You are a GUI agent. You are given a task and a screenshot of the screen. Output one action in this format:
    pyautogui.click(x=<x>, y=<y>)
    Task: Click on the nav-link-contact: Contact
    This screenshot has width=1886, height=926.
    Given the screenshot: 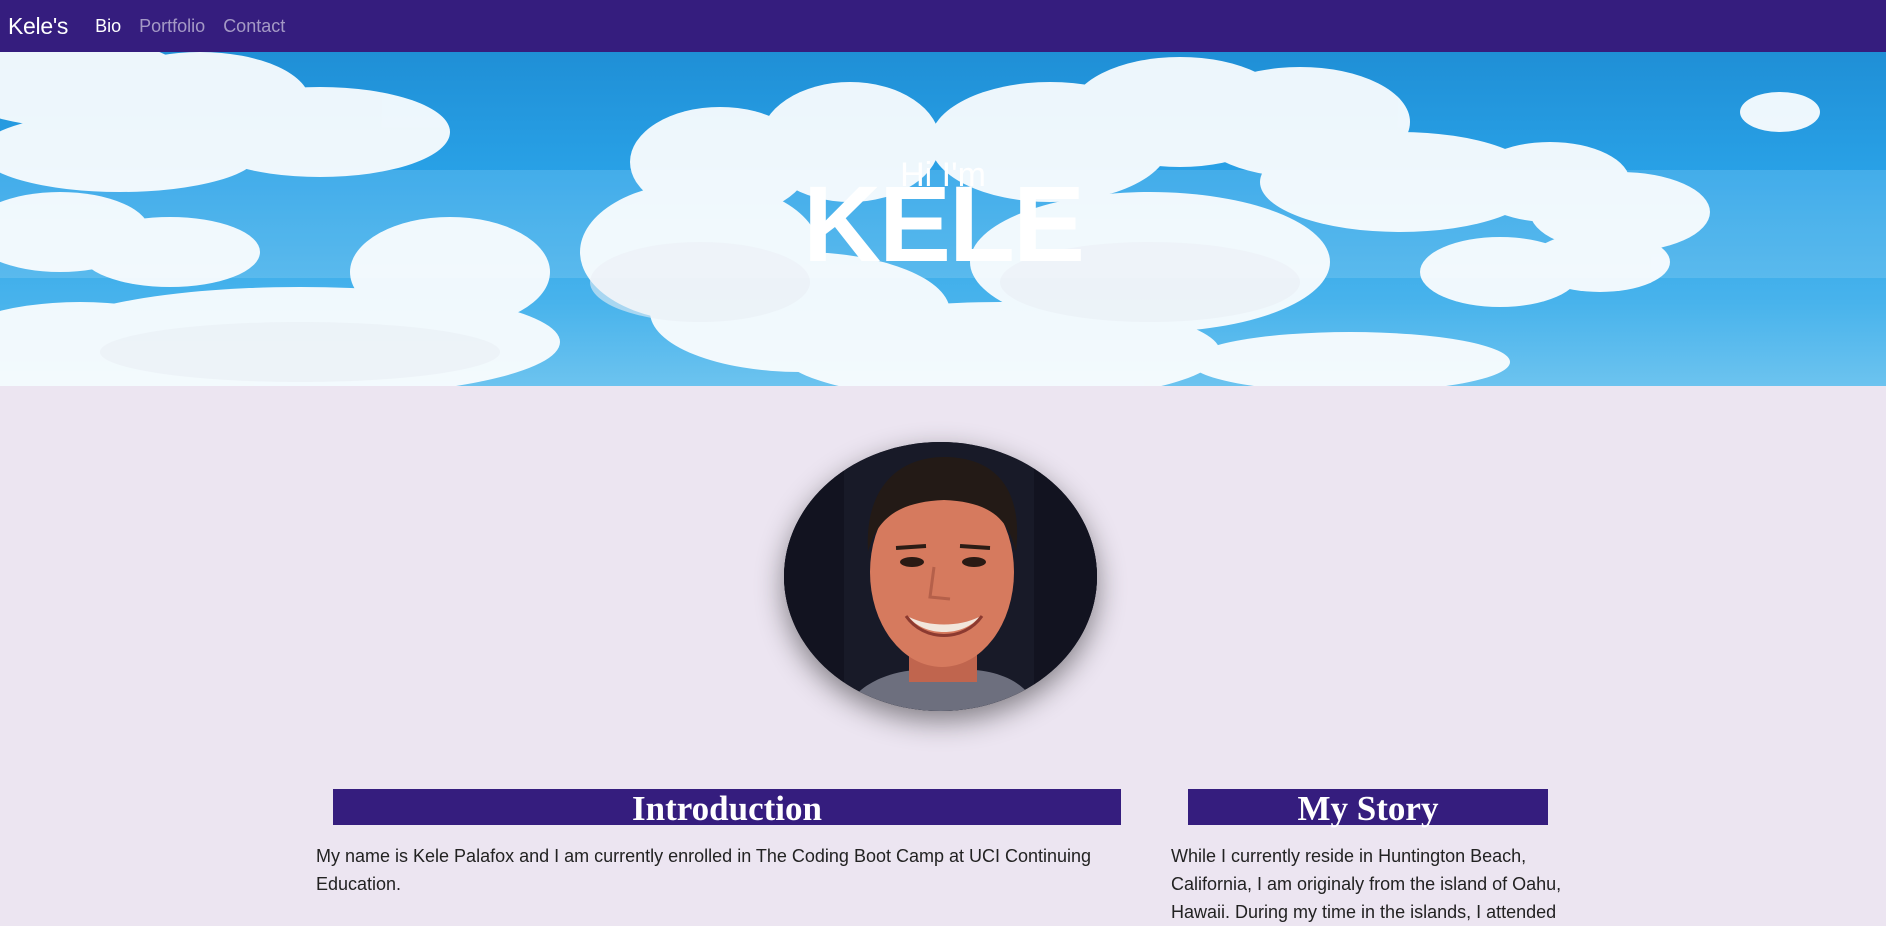 What is the action you would take?
    pyautogui.click(x=254, y=26)
    